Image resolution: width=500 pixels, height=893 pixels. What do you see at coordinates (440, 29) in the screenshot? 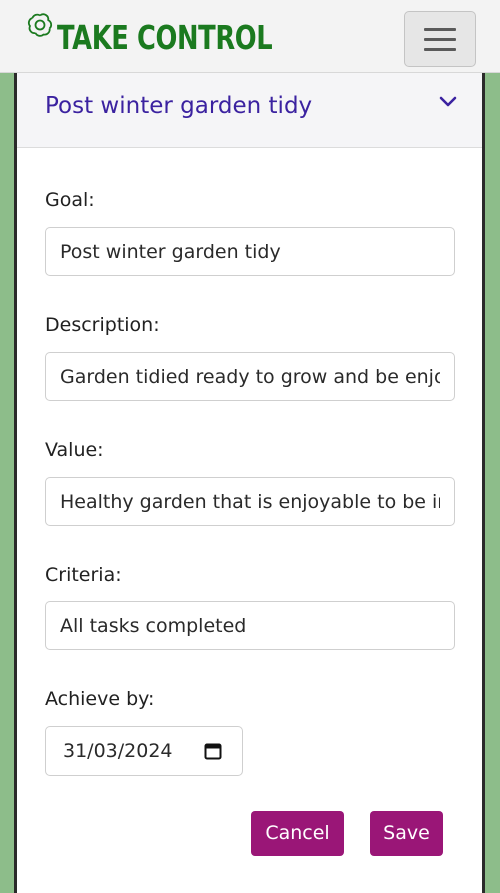
I see `hamburger-icon` at bounding box center [440, 29].